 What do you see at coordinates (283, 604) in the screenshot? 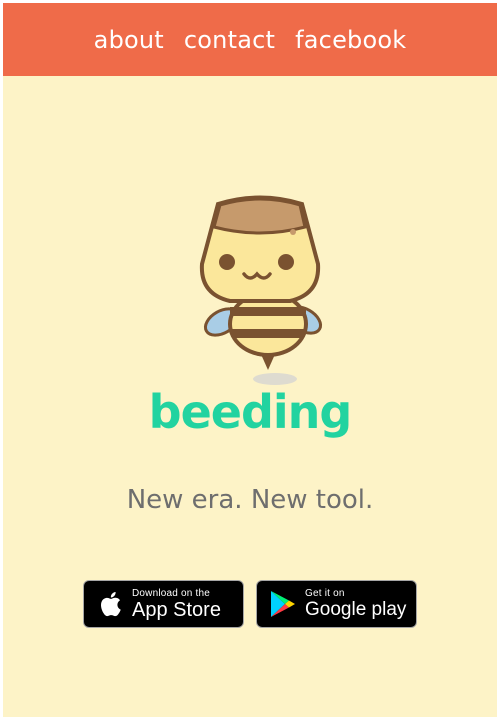
I see `google-play-icon` at bounding box center [283, 604].